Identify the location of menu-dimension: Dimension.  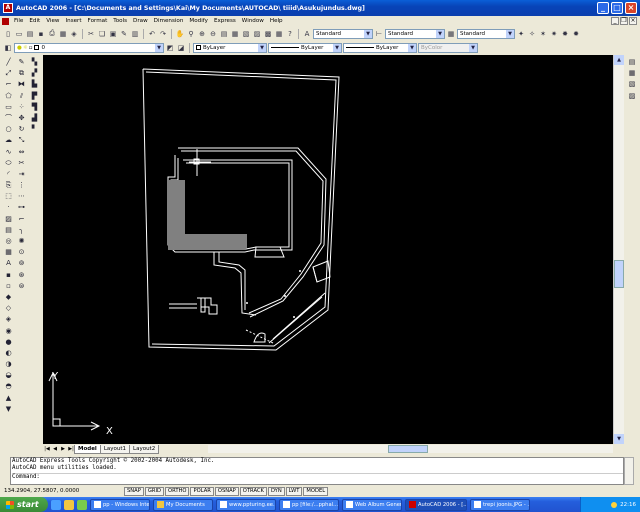
(169, 21).